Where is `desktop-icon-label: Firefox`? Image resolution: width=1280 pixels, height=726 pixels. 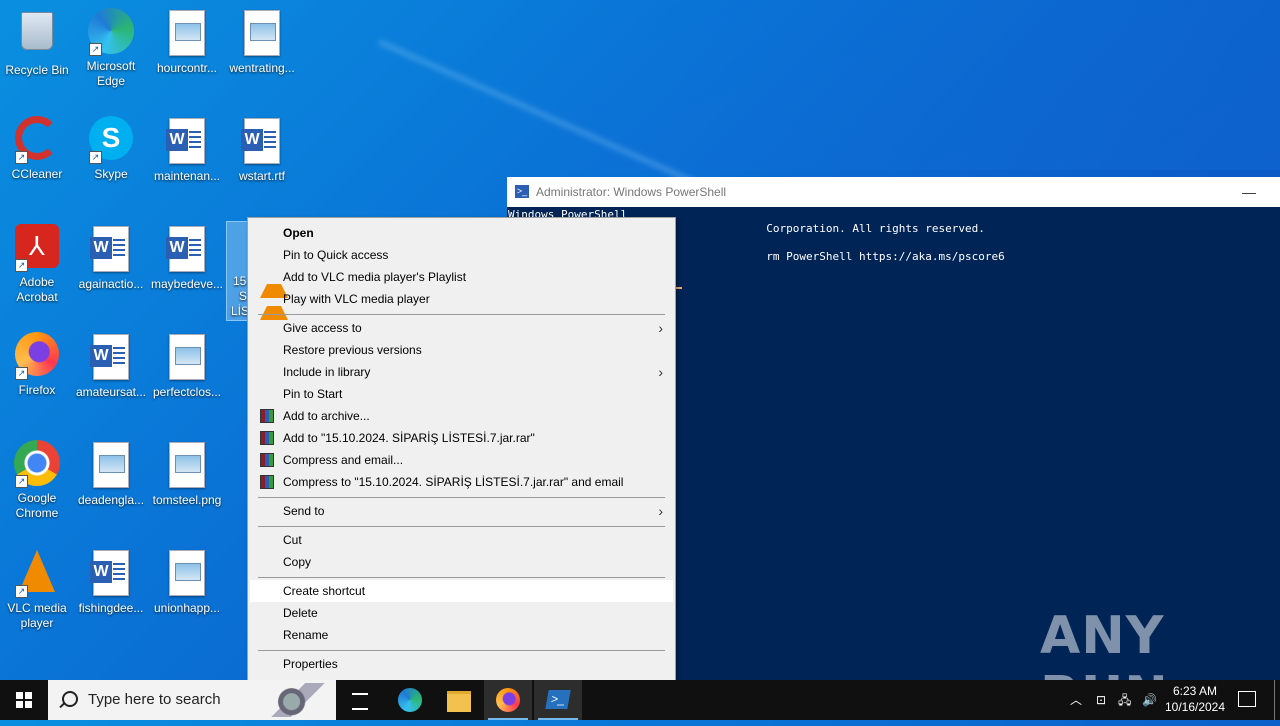 desktop-icon-label: Firefox is located at coordinates (37, 390).